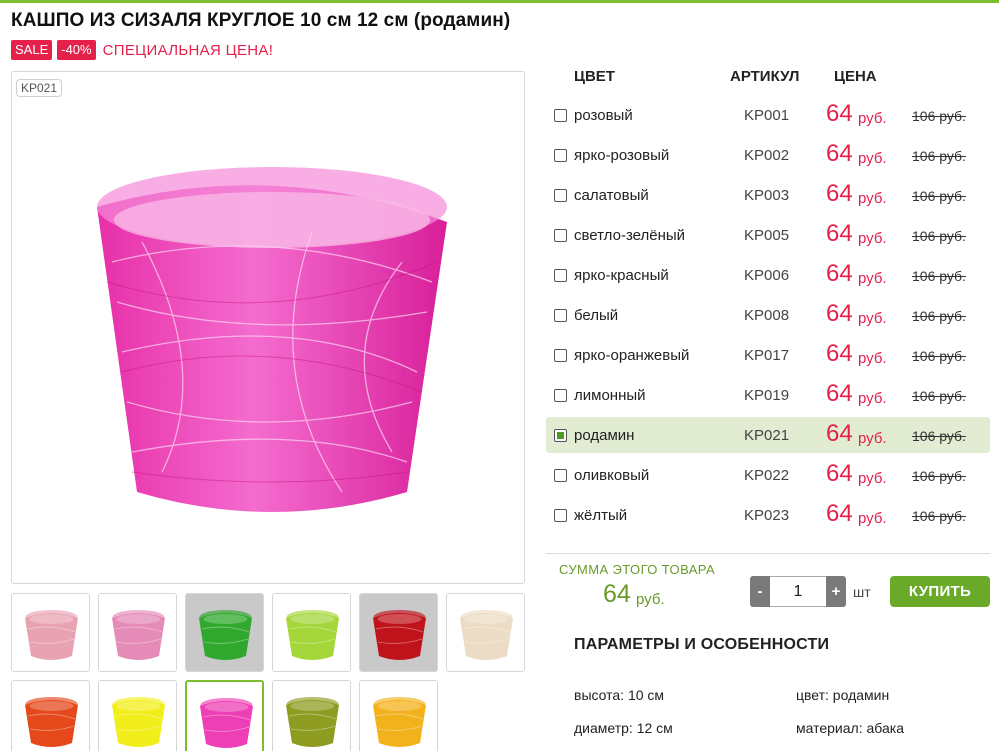 The height and width of the screenshot is (751, 999). What do you see at coordinates (188, 50) in the screenshot?
I see `promo-text: СПЕЦИАЛЬНАЯ ЦЕНА!` at bounding box center [188, 50].